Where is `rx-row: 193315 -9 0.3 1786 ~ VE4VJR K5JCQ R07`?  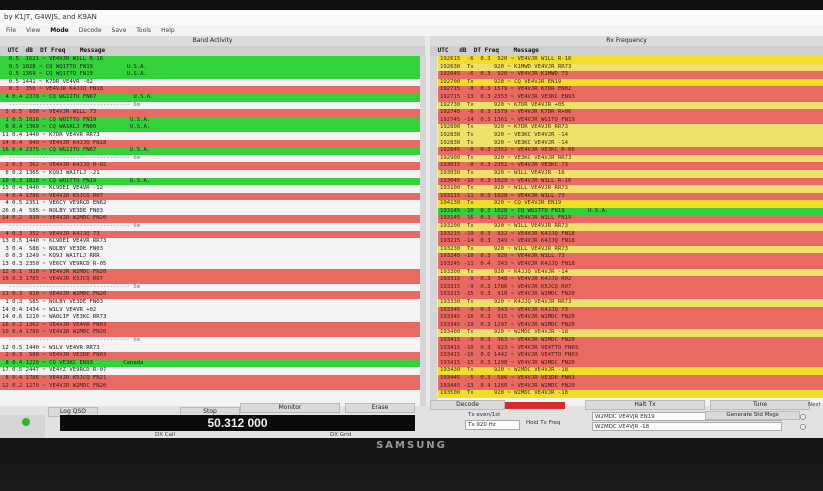 rx-row: 193315 -9 0.3 1786 ~ VE4VJR K5JCQ R07 is located at coordinates (630, 287).